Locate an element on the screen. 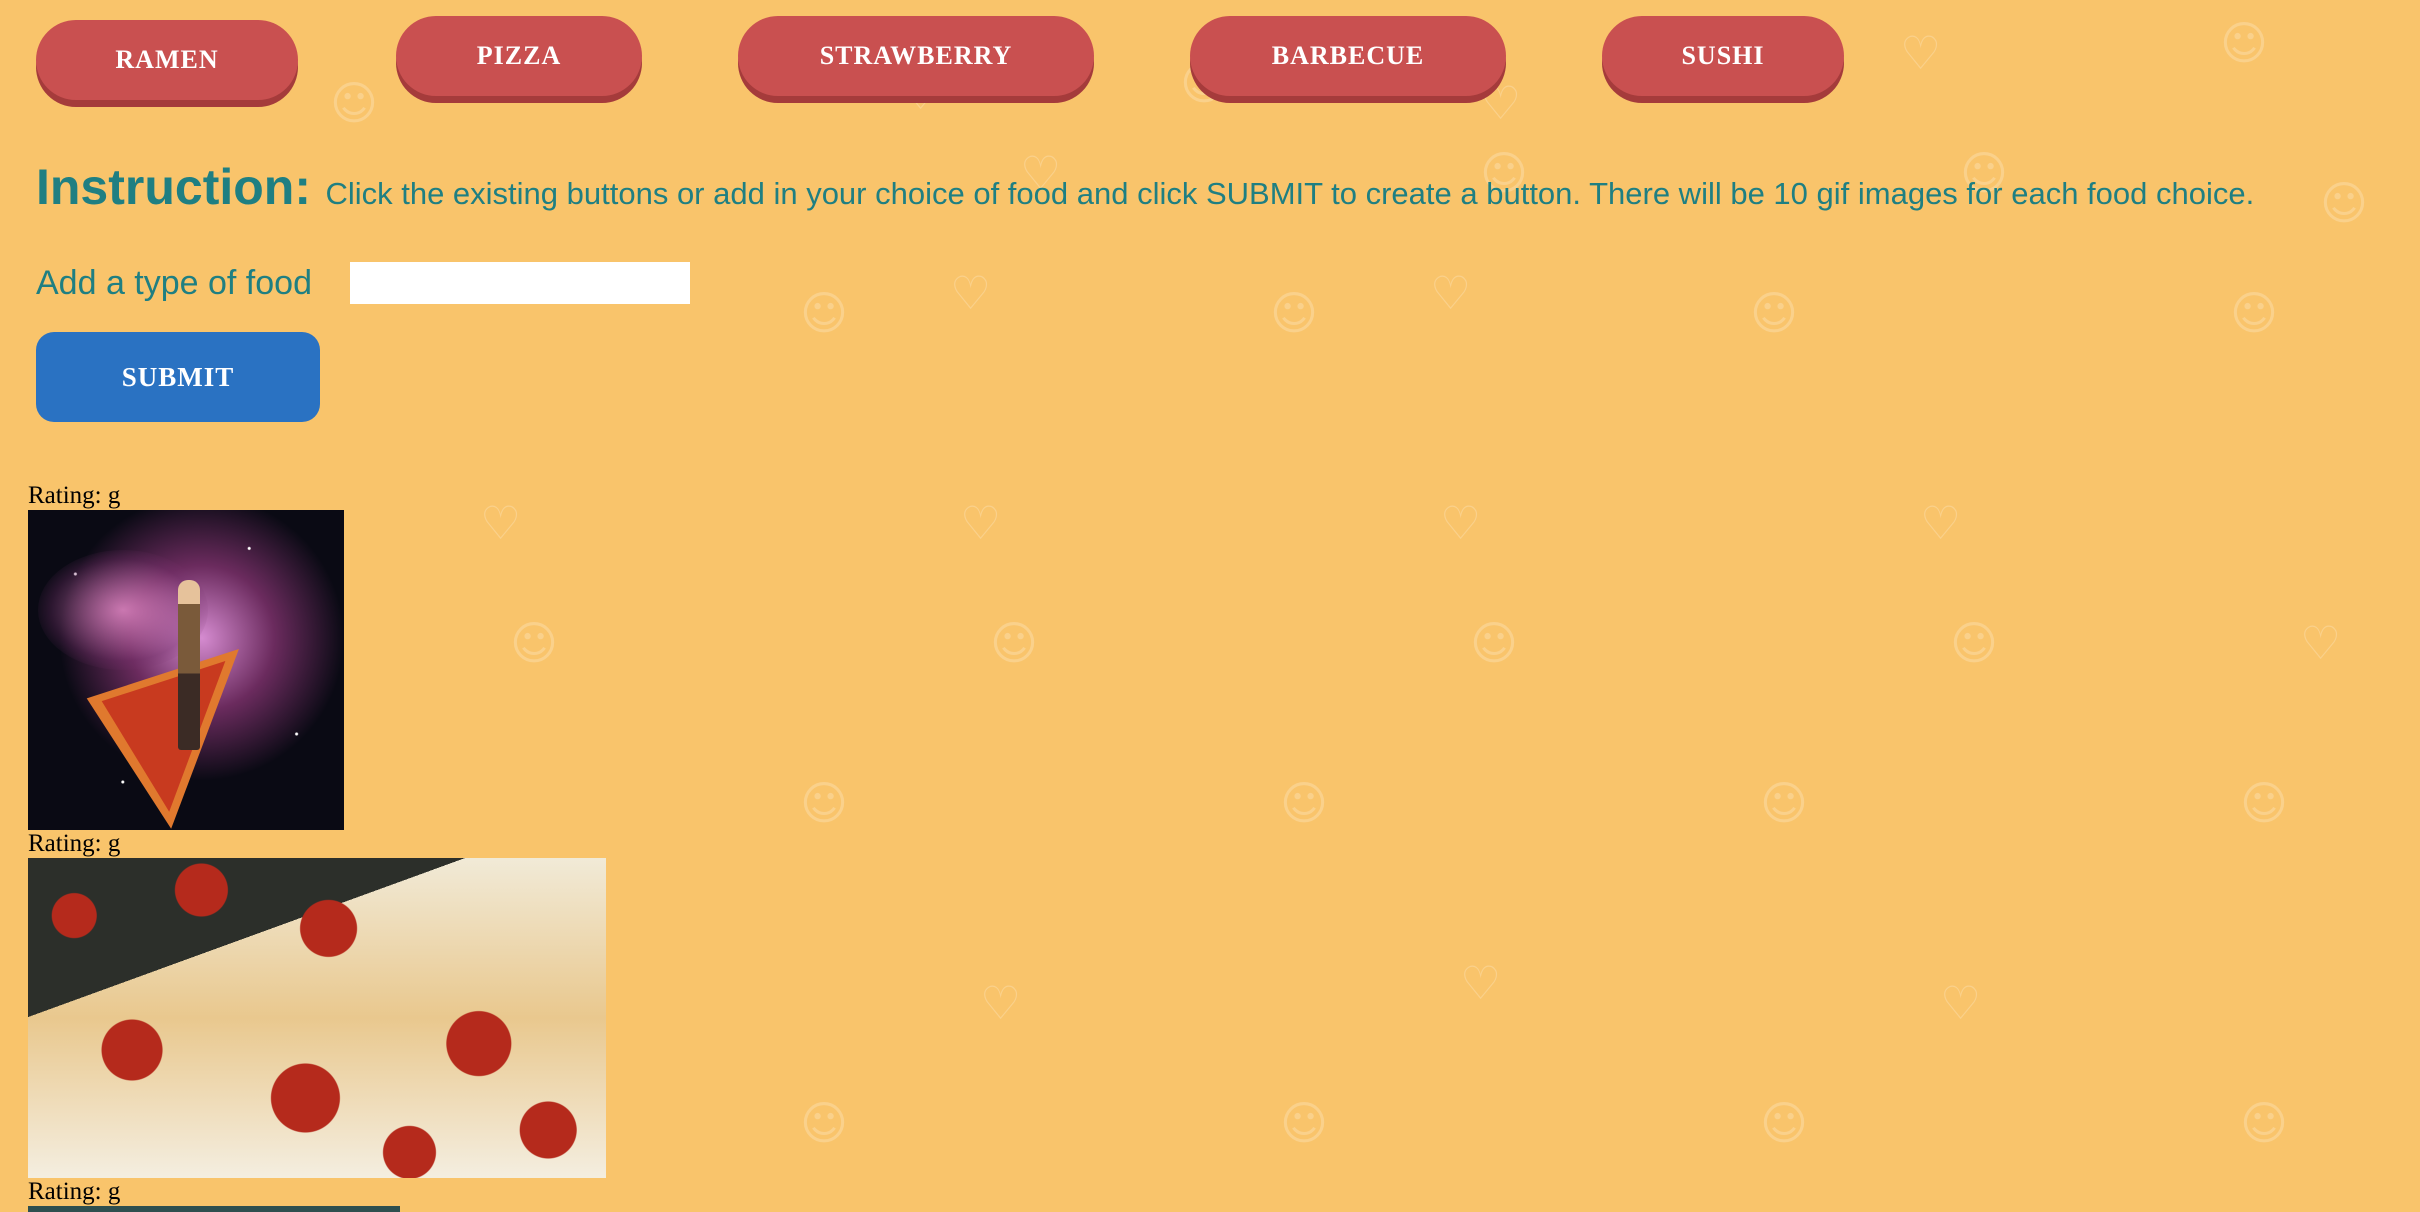  instruction-label: Instruction: is located at coordinates (173, 187).